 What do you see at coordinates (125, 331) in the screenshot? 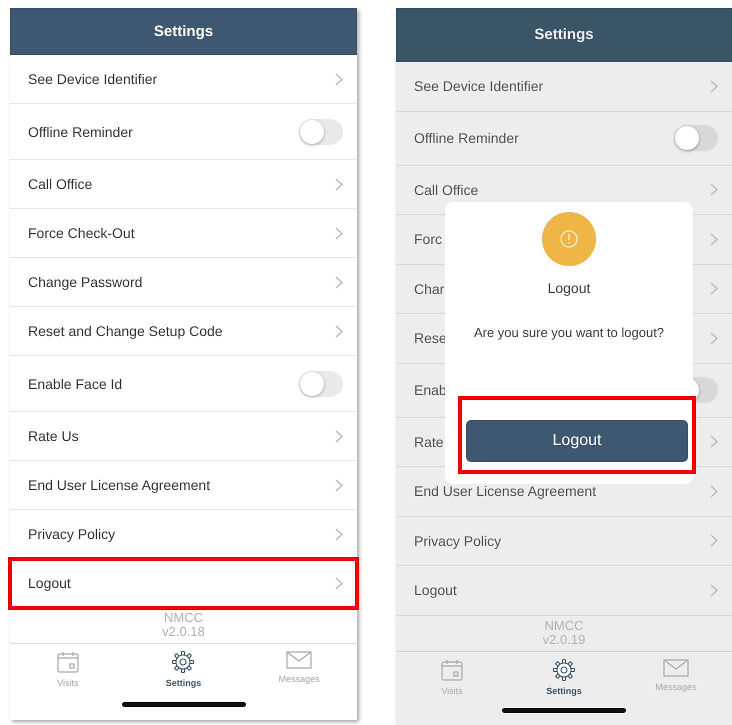
I see `row-label: Reset and Change Setup Code` at bounding box center [125, 331].